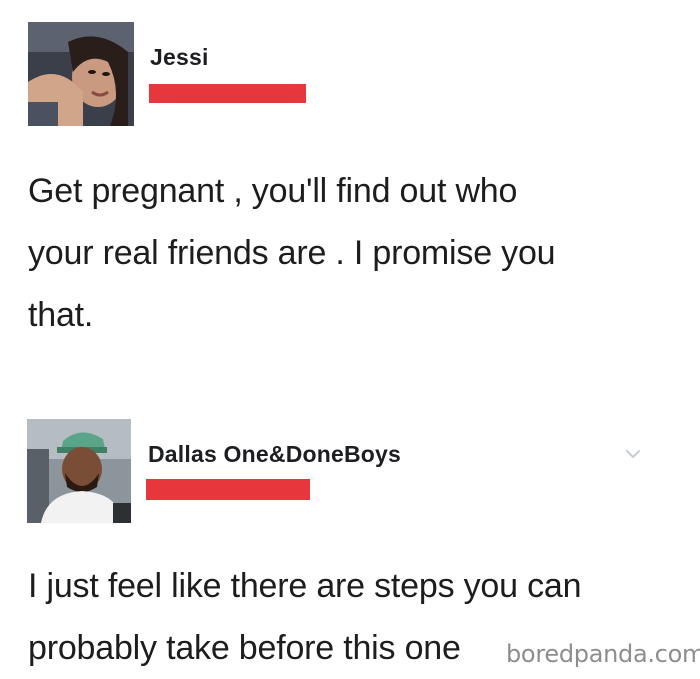 The height and width of the screenshot is (679, 700). I want to click on avatar-jessi, so click(81, 74).